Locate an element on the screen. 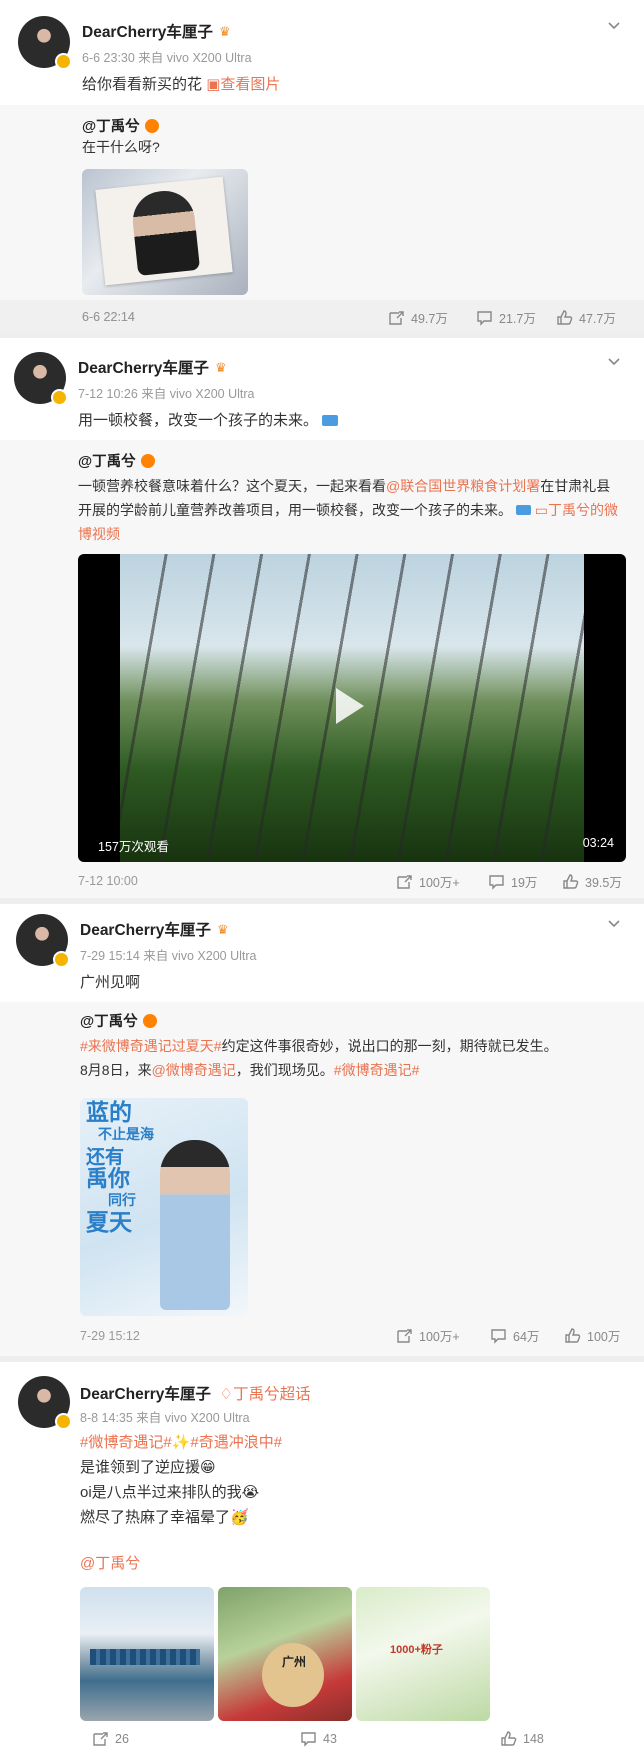 The image size is (644, 1758). thumbnail-text: 广州 is located at coordinates (294, 1662).